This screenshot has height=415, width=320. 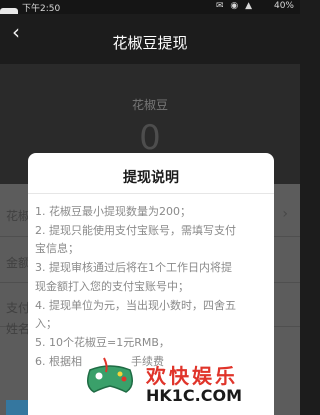 I want to click on dialog-line: 4. 提现单位为元，当出现小数时，四舍五, so click(x=135, y=305).